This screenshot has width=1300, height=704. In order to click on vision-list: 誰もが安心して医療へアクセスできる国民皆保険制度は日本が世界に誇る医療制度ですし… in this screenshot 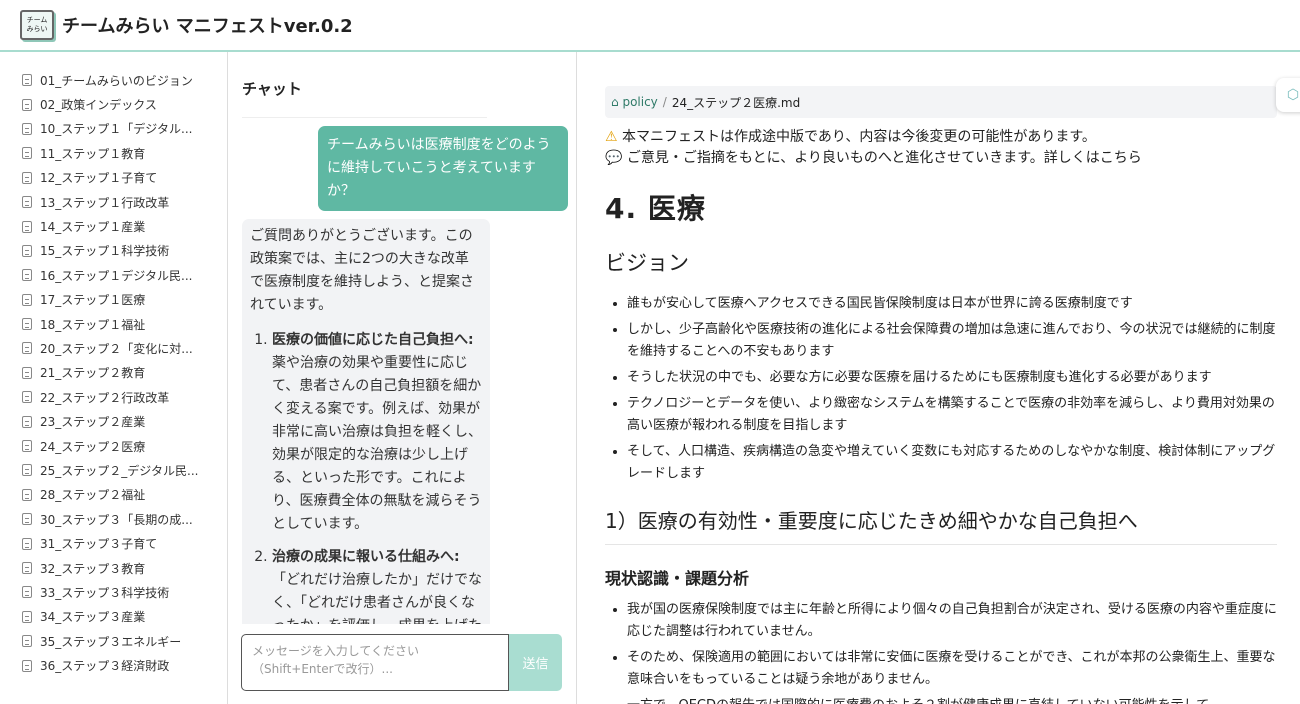, I will do `click(941, 389)`.